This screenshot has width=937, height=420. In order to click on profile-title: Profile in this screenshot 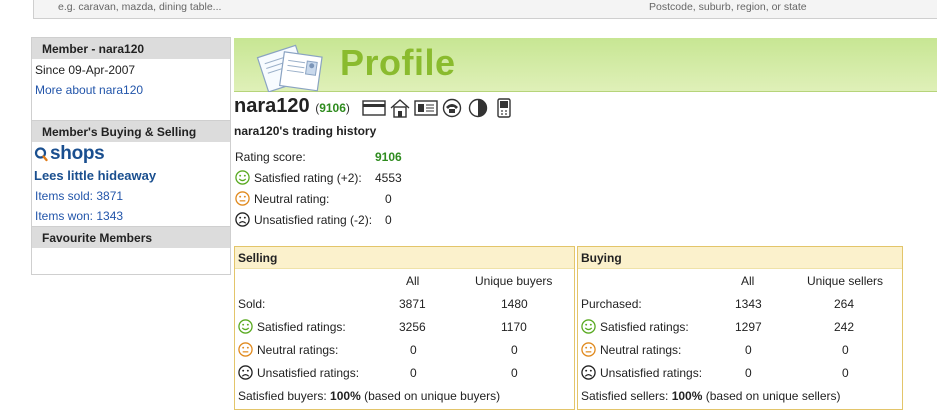, I will do `click(398, 62)`.